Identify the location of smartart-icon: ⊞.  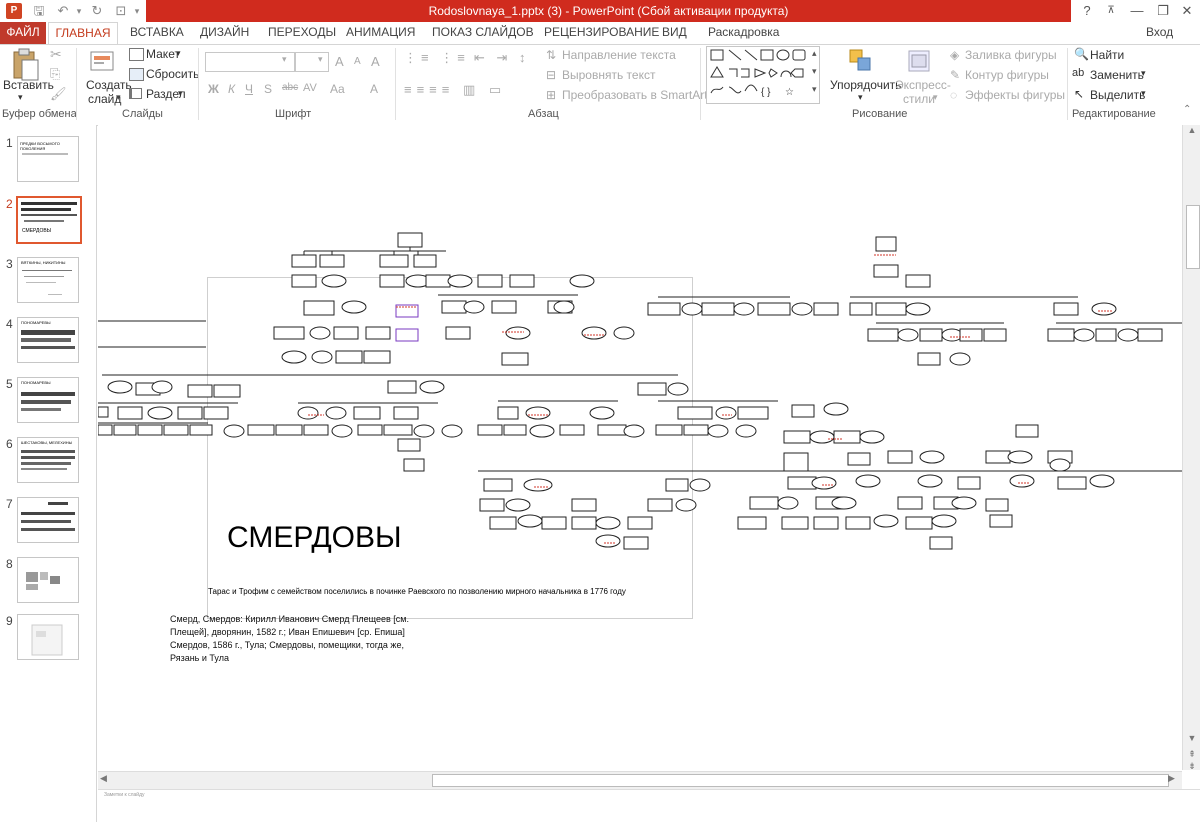
(551, 95).